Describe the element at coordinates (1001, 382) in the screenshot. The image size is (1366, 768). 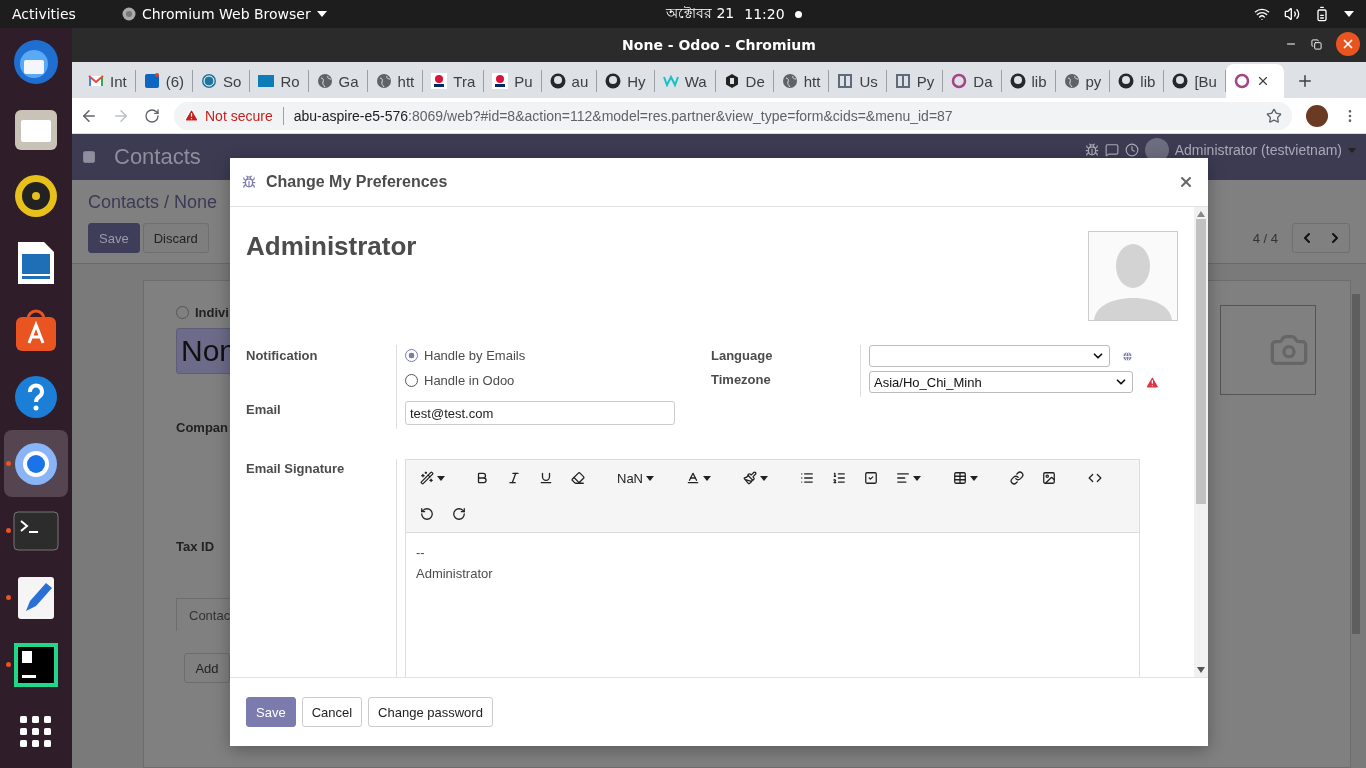
I see `timezone-select: Asia/Ho_Chi_Minh` at that location.